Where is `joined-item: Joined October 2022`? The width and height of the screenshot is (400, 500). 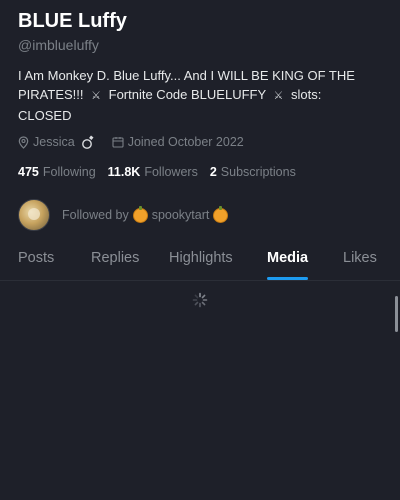
joined-item: Joined October 2022 is located at coordinates (178, 142).